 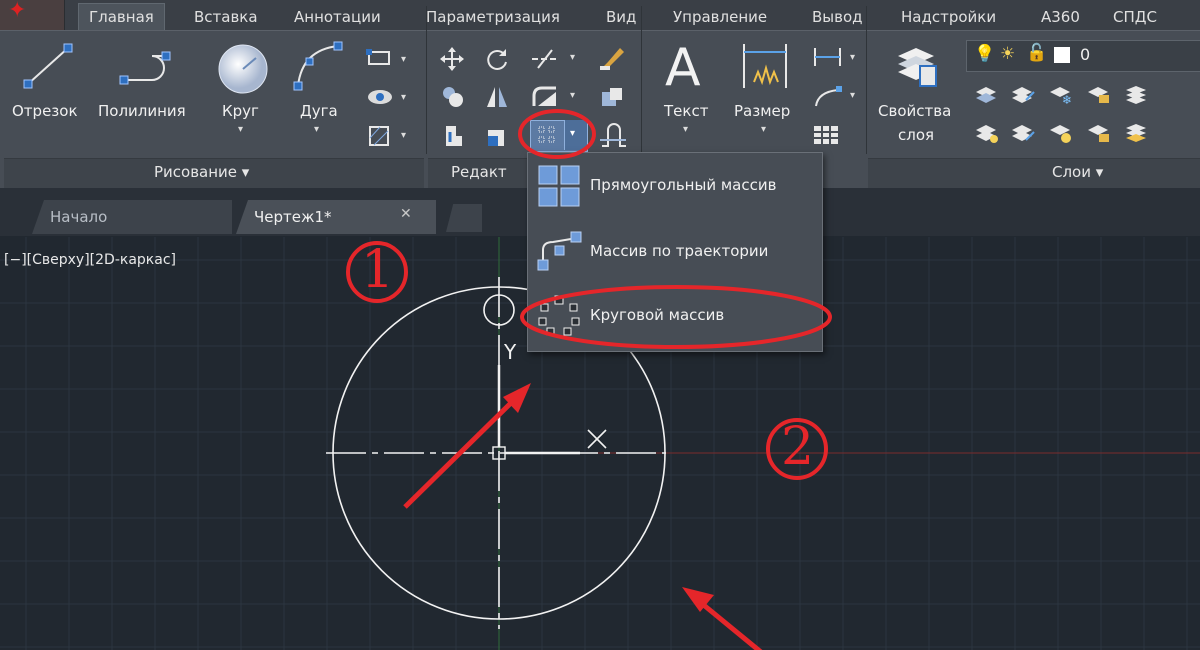 What do you see at coordinates (319, 111) in the screenshot?
I see `arc-button-label: Дуга` at bounding box center [319, 111].